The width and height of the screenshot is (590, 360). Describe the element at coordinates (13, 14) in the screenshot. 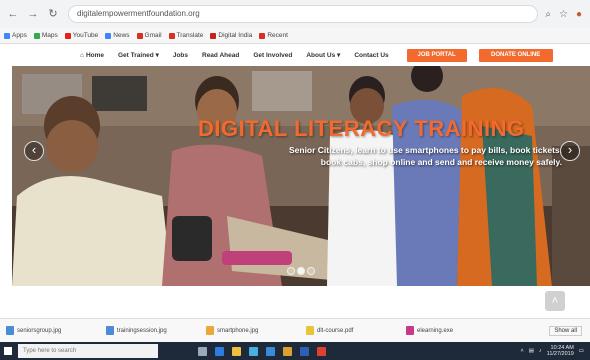

I see `back-arrow-icon: ←` at that location.